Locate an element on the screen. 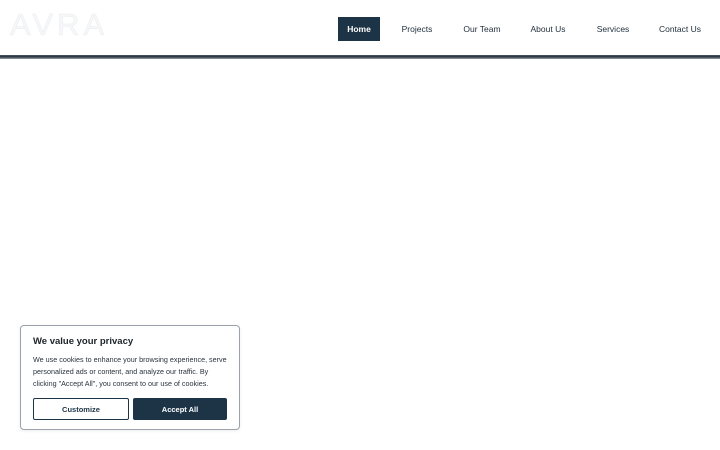  nav-item-our-team: Our Team is located at coordinates (482, 29).